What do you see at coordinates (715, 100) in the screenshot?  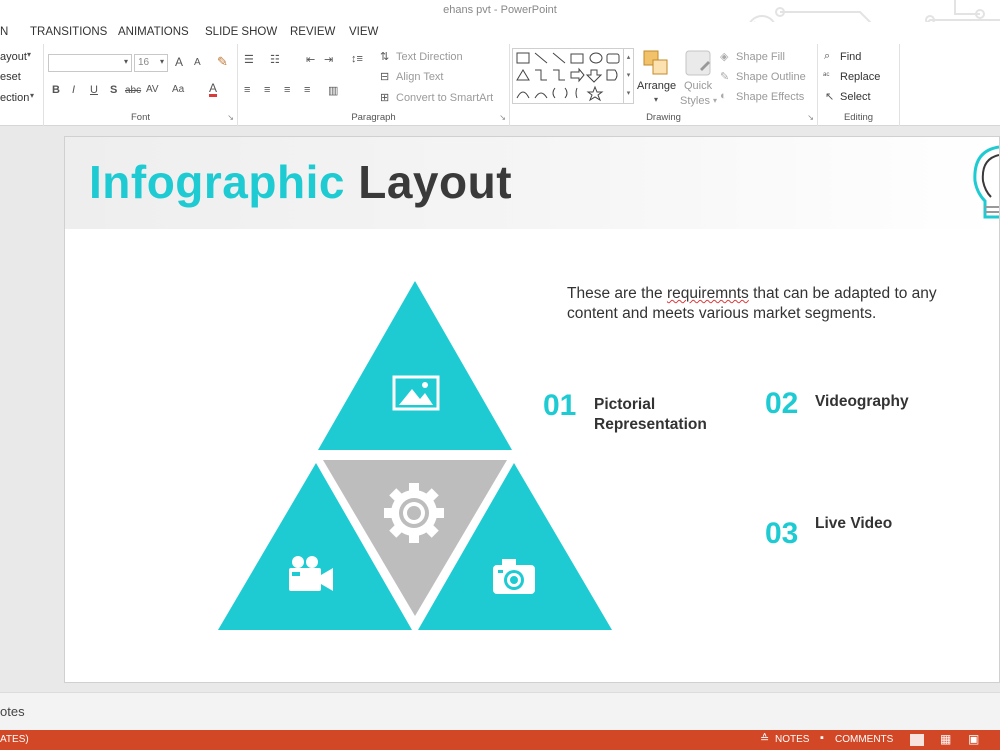 I see `quick-styles-dropdown-icon: ▾` at bounding box center [715, 100].